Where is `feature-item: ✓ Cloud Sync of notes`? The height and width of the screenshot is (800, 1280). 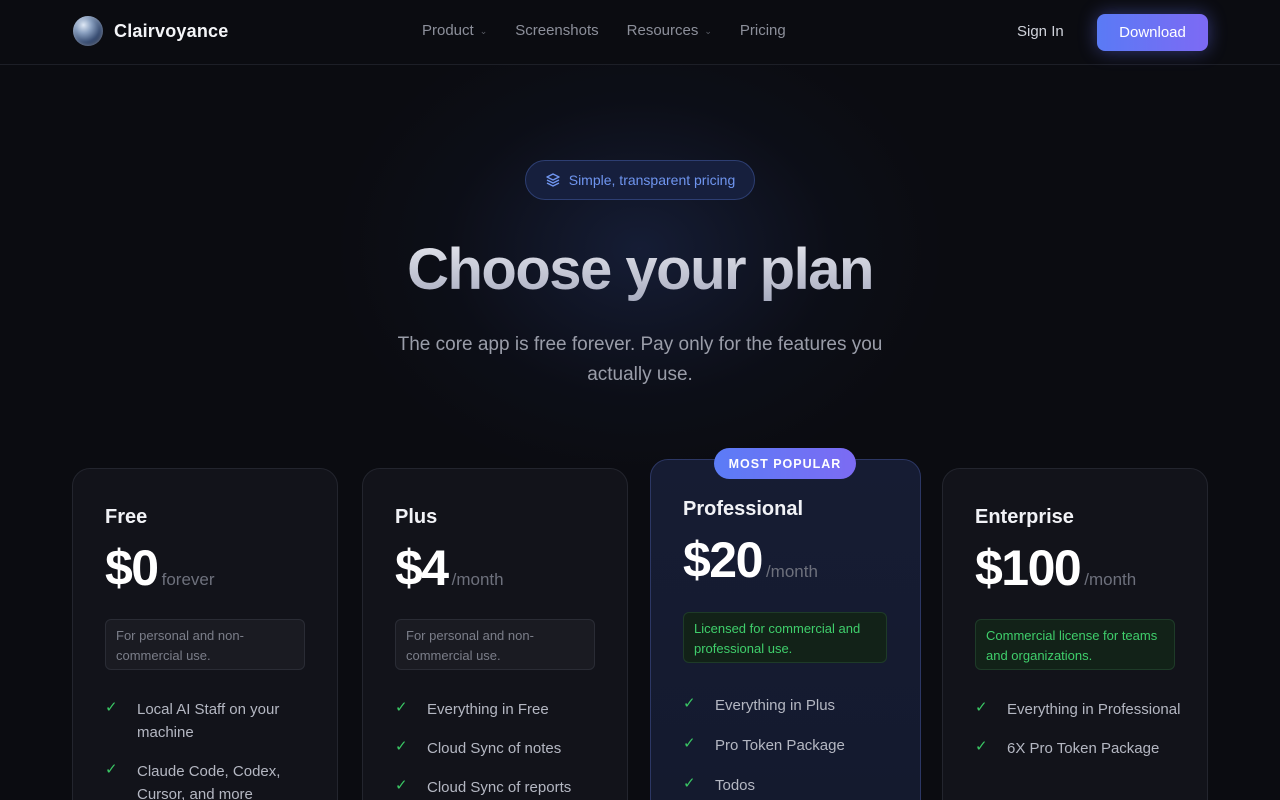
feature-item: ✓ Cloud Sync of notes is located at coordinates (505, 748).